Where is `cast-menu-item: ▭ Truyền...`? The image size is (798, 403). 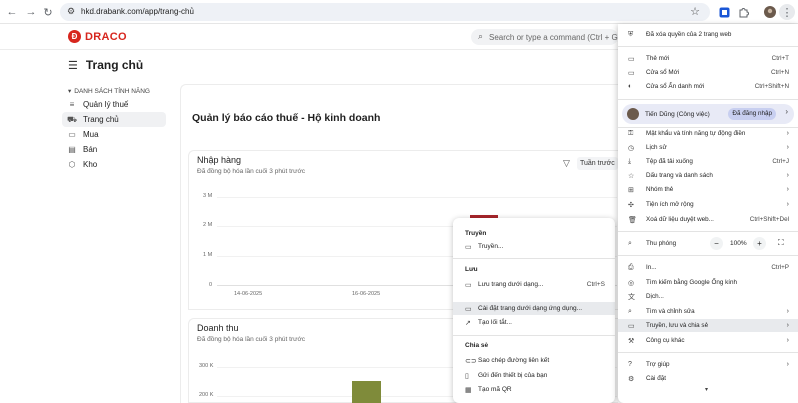 cast-menu-item: ▭ Truyền... is located at coordinates (534, 246).